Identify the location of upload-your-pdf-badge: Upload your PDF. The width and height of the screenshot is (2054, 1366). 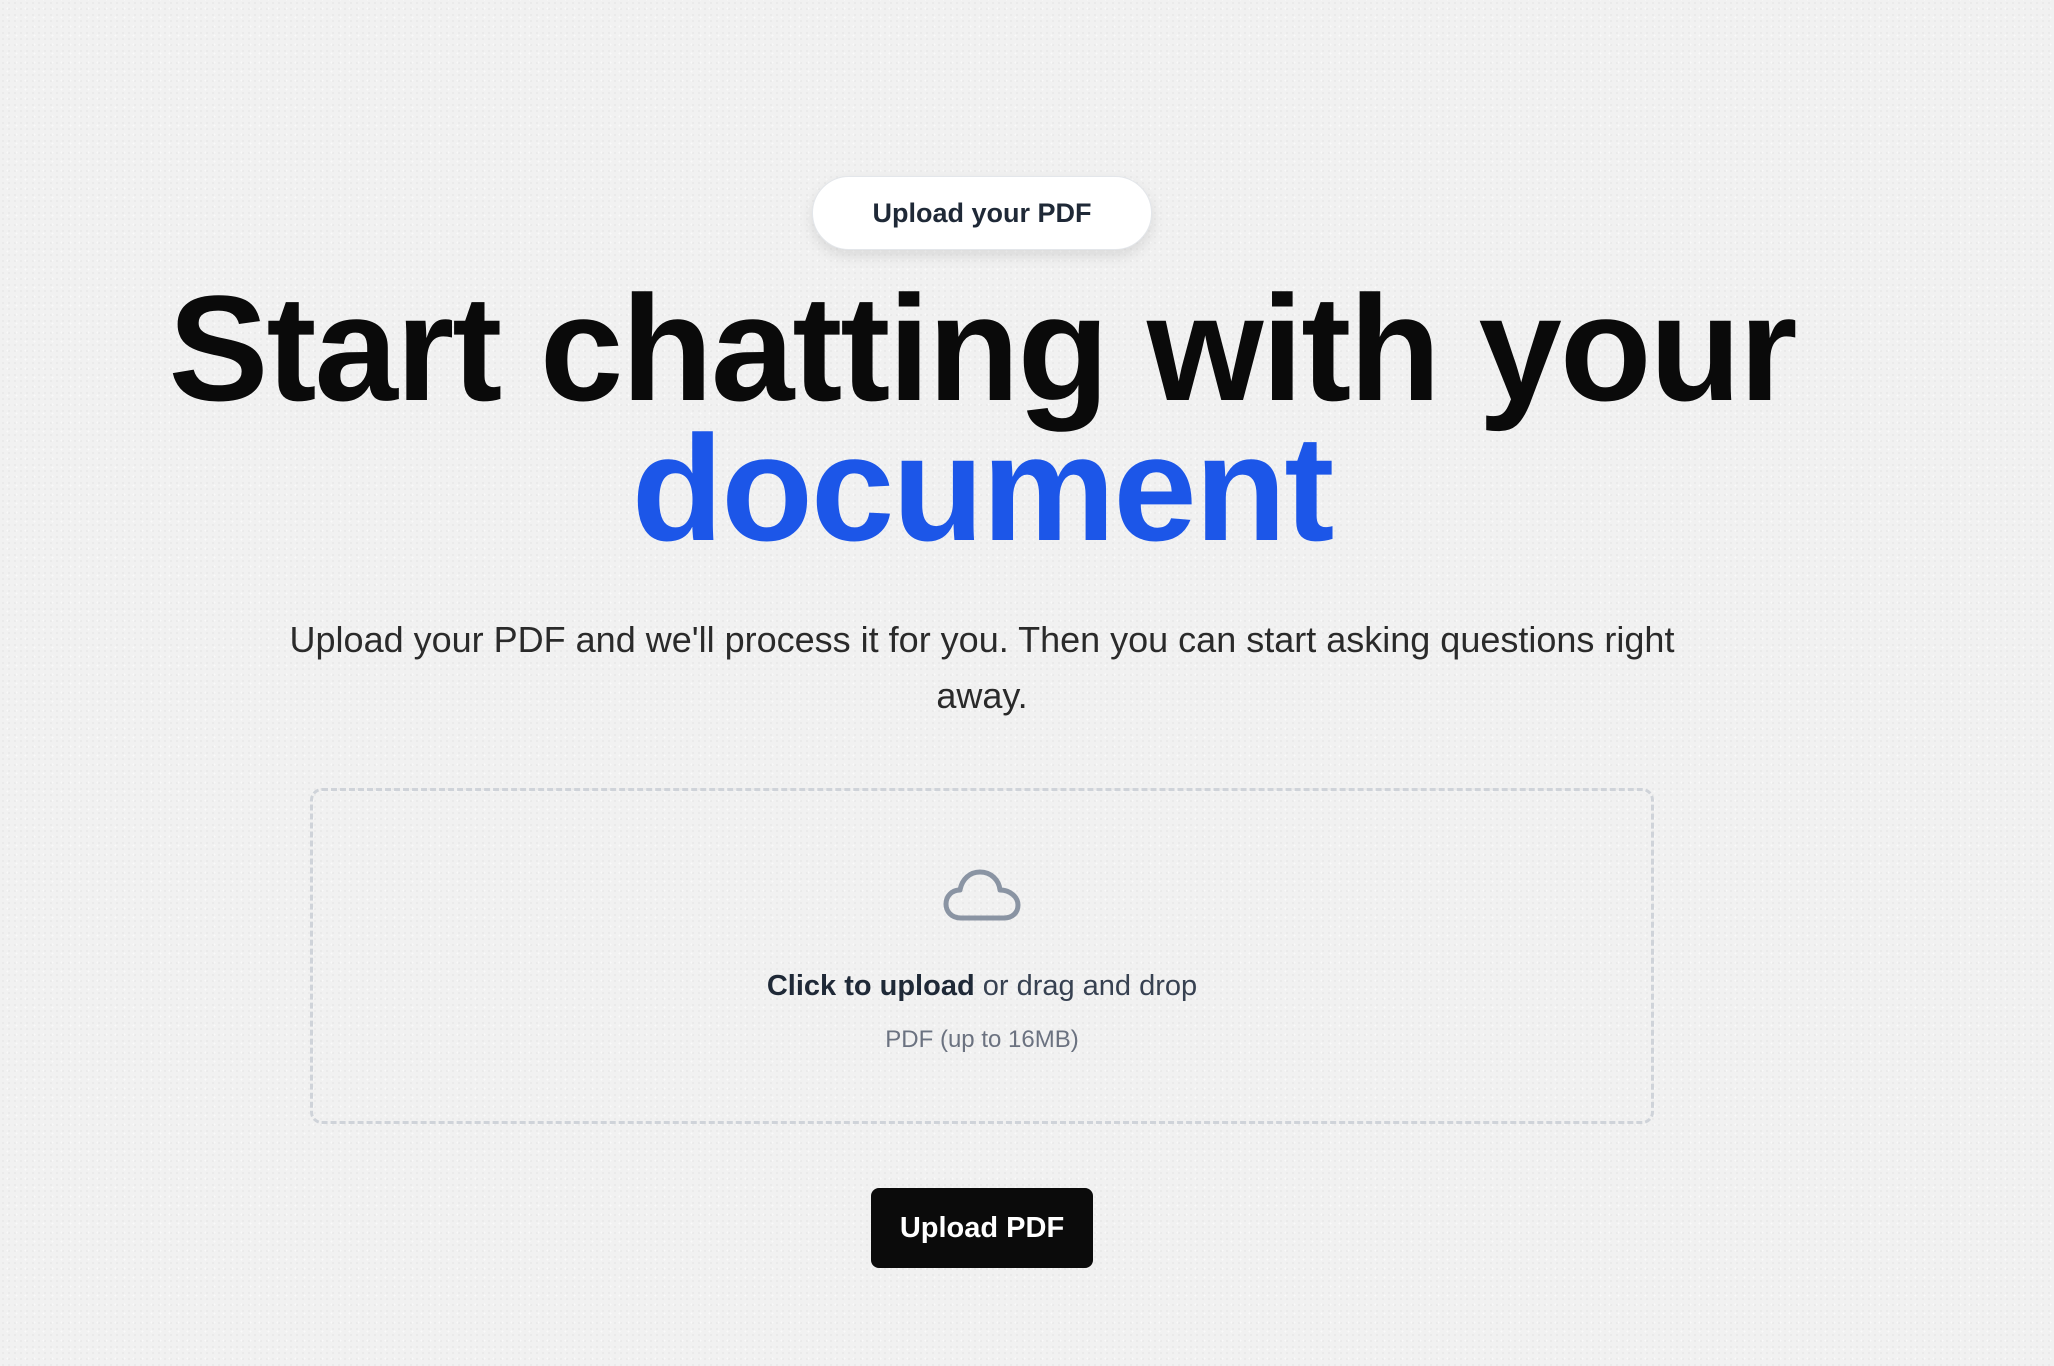
(982, 213).